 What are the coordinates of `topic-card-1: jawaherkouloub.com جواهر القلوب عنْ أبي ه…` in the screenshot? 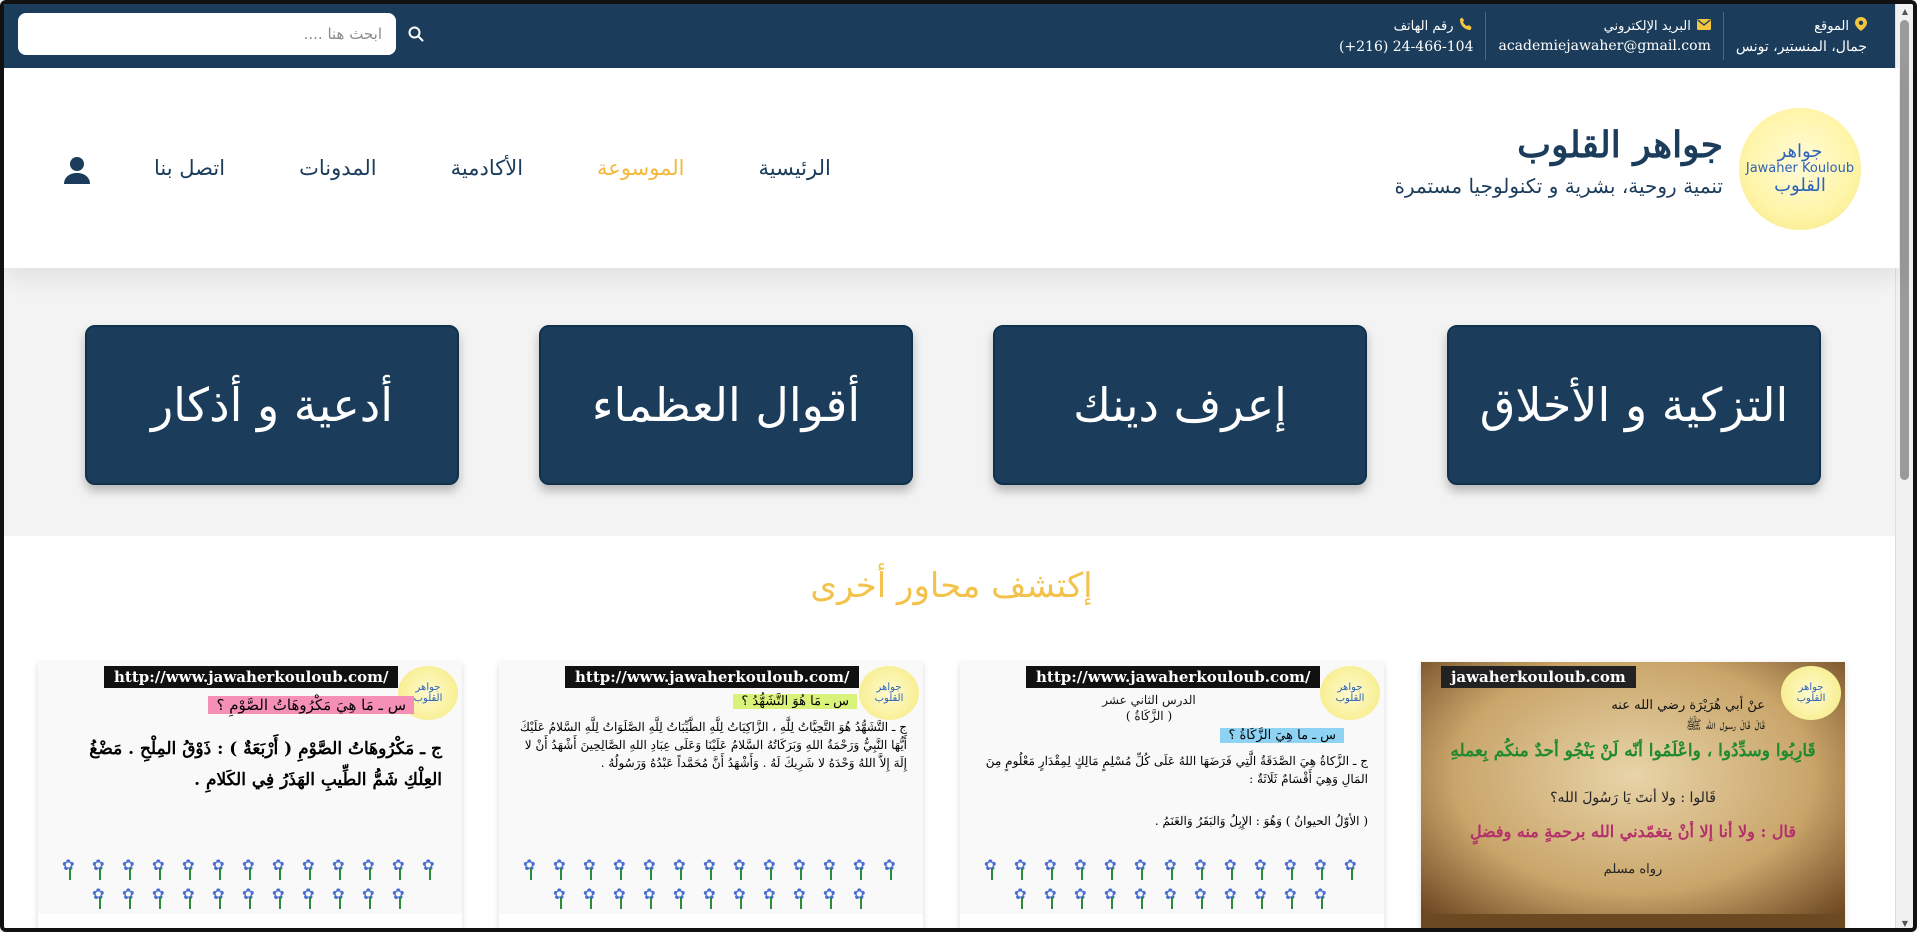 It's located at (1633, 795).